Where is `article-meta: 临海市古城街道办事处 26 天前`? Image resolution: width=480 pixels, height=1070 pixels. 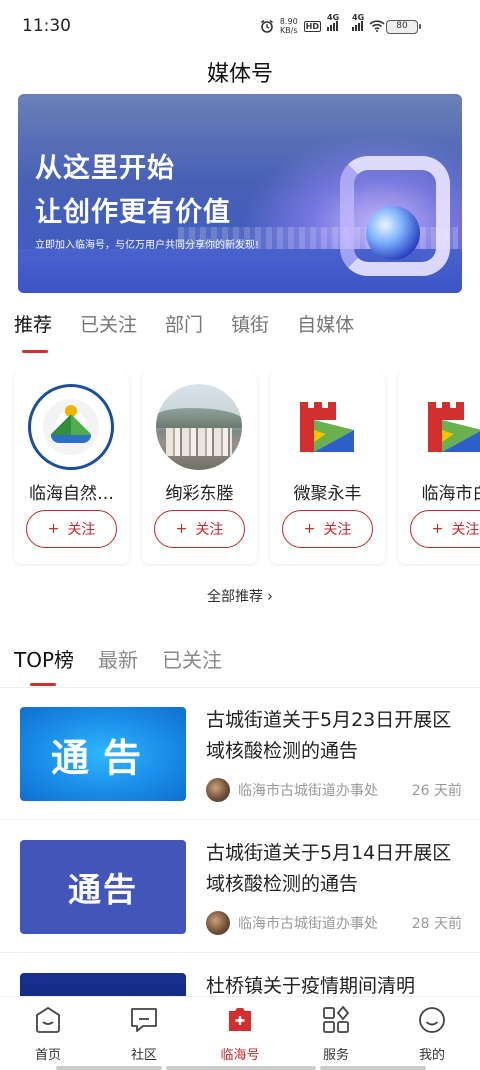 article-meta: 临海市古城街道办事处 26 天前 is located at coordinates (334, 790).